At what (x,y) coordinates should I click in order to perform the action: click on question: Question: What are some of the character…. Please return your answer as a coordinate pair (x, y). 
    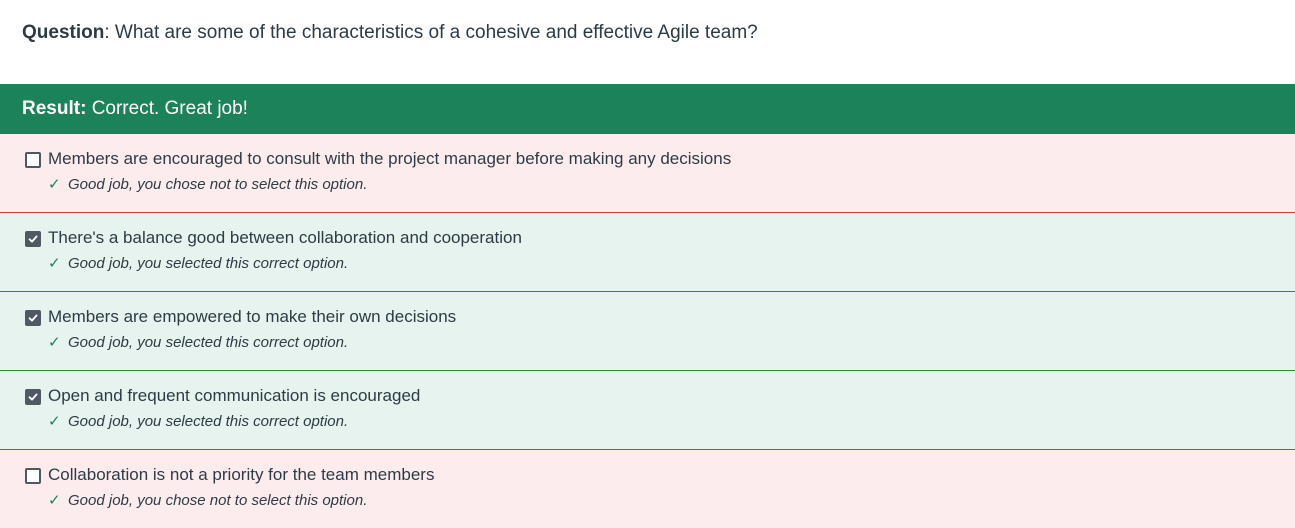
    Looking at the image, I should click on (390, 33).